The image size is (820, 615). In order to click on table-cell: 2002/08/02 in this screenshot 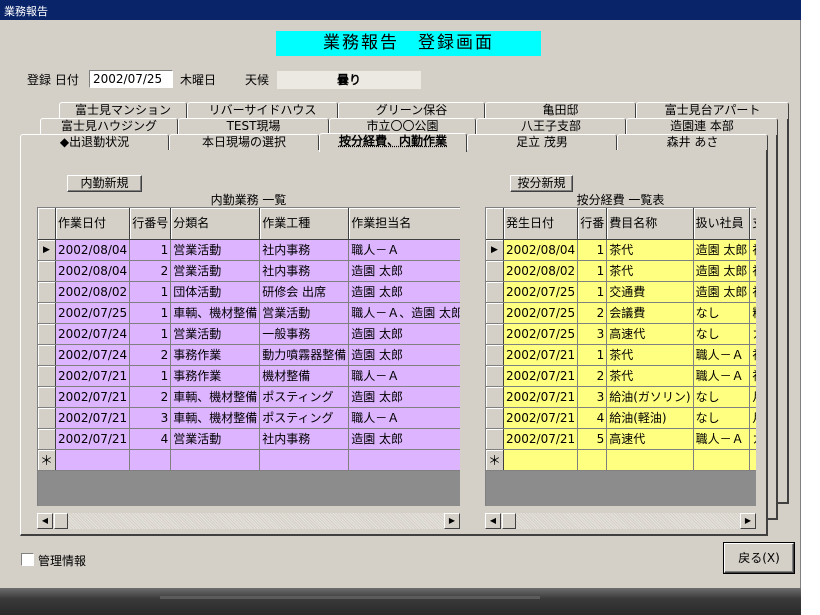, I will do `click(541, 271)`.